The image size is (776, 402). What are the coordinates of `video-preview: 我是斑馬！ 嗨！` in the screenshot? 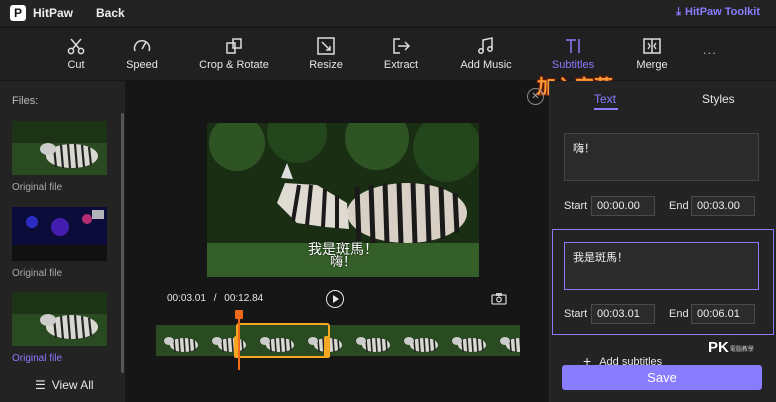 It's located at (343, 200).